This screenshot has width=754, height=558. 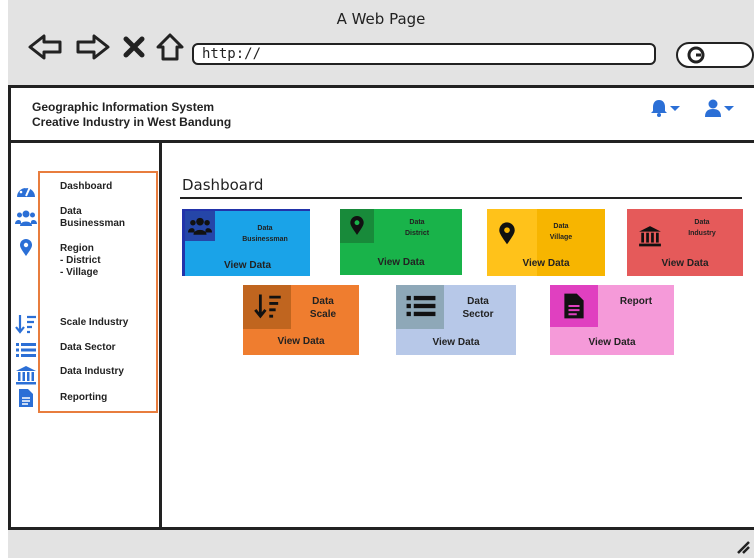 What do you see at coordinates (301, 320) in the screenshot?
I see `card-data-scale: Data Scale View Data` at bounding box center [301, 320].